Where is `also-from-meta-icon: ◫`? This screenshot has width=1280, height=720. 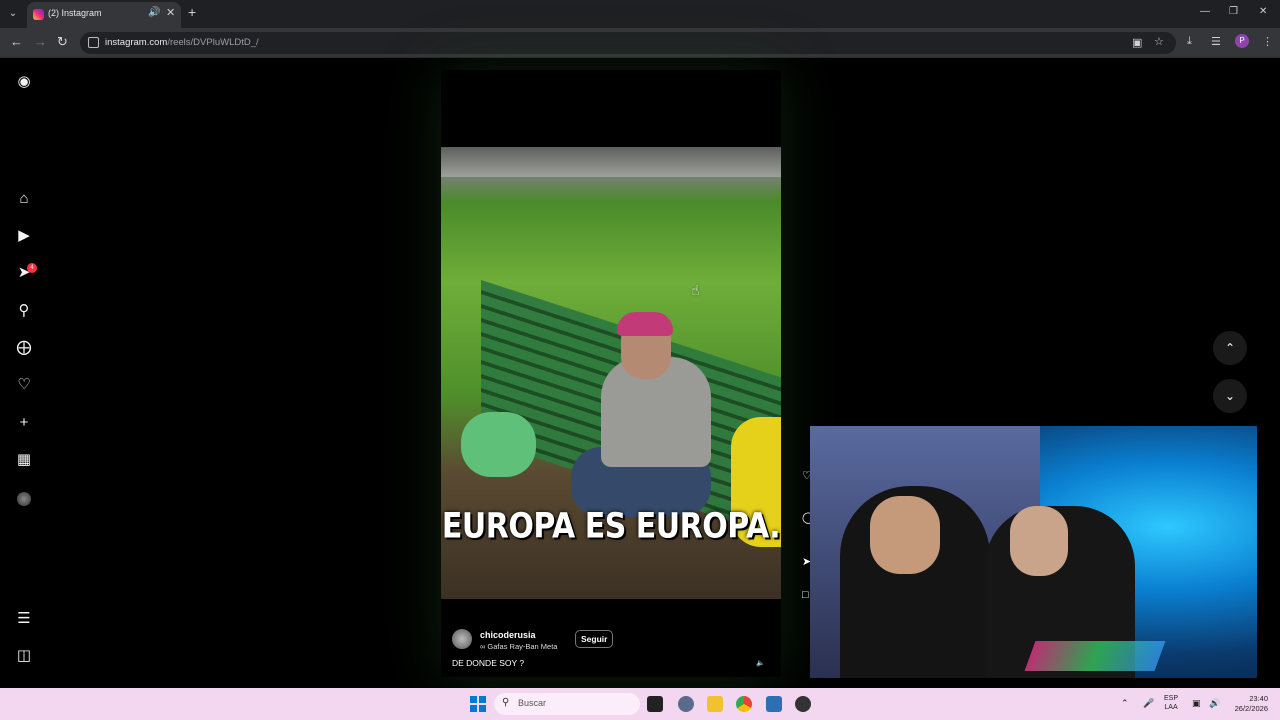 also-from-meta-icon: ◫ is located at coordinates (24, 656).